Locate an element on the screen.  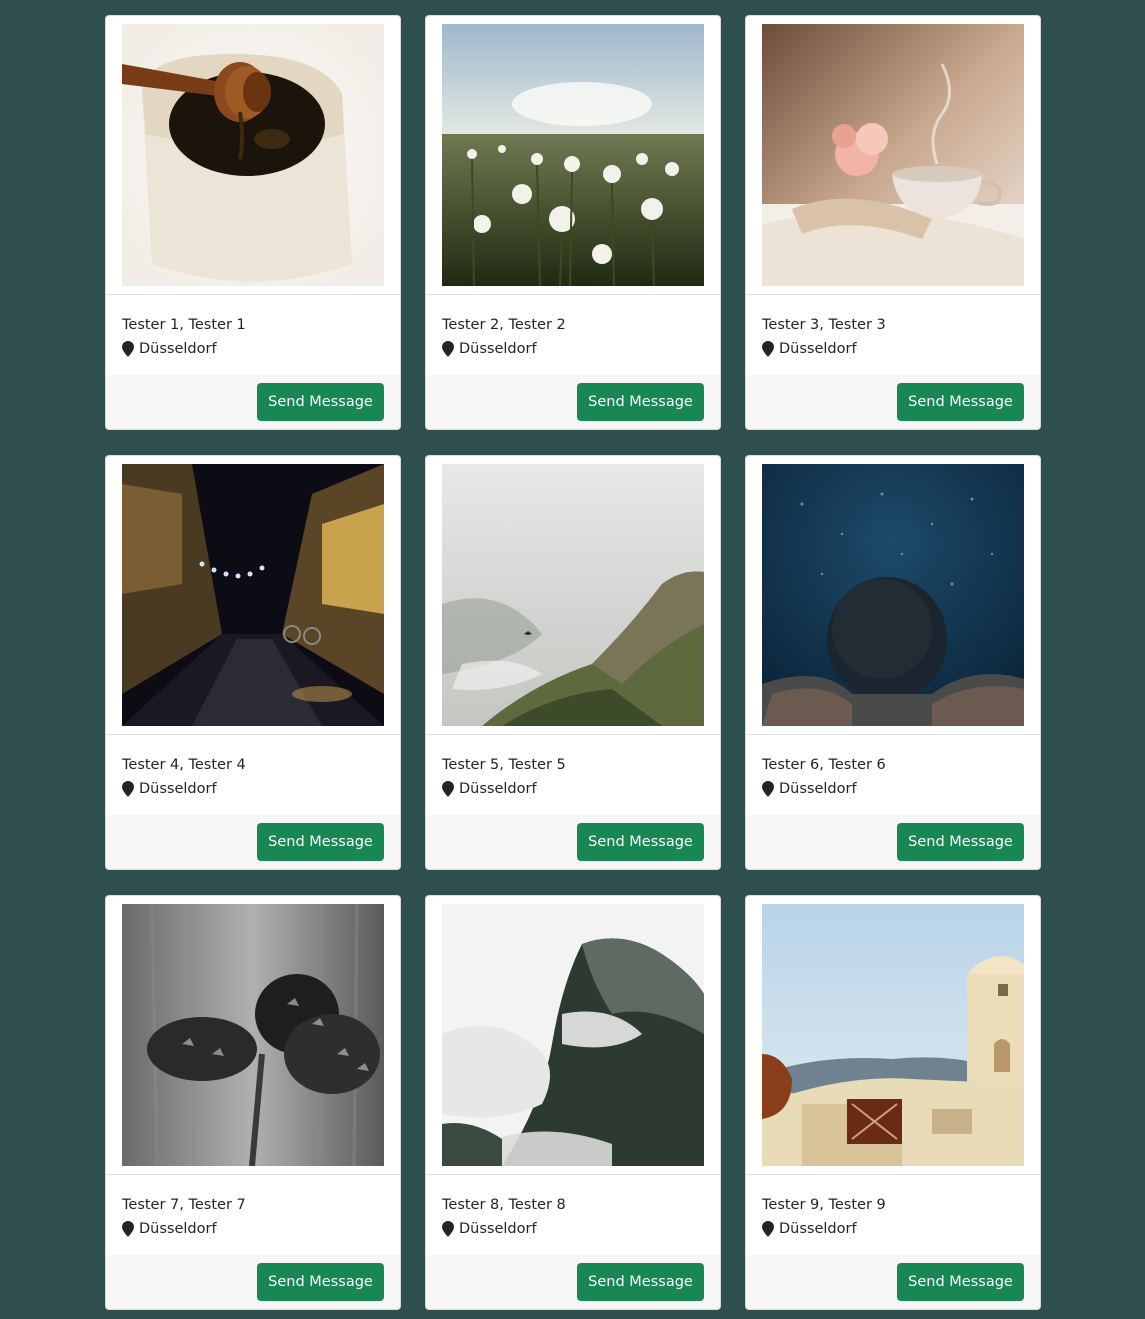
user-name: Tester 2, Tester 2 is located at coordinates (504, 325).